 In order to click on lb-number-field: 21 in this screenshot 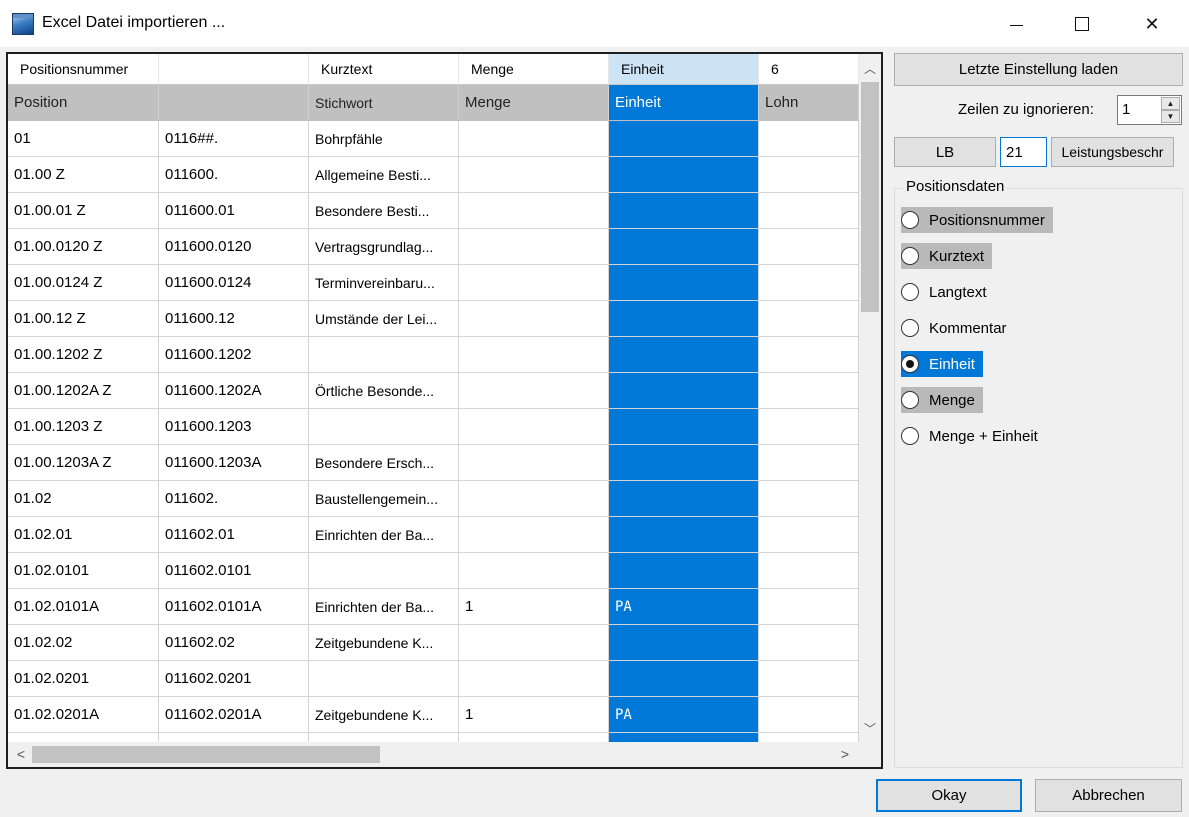, I will do `click(1023, 152)`.